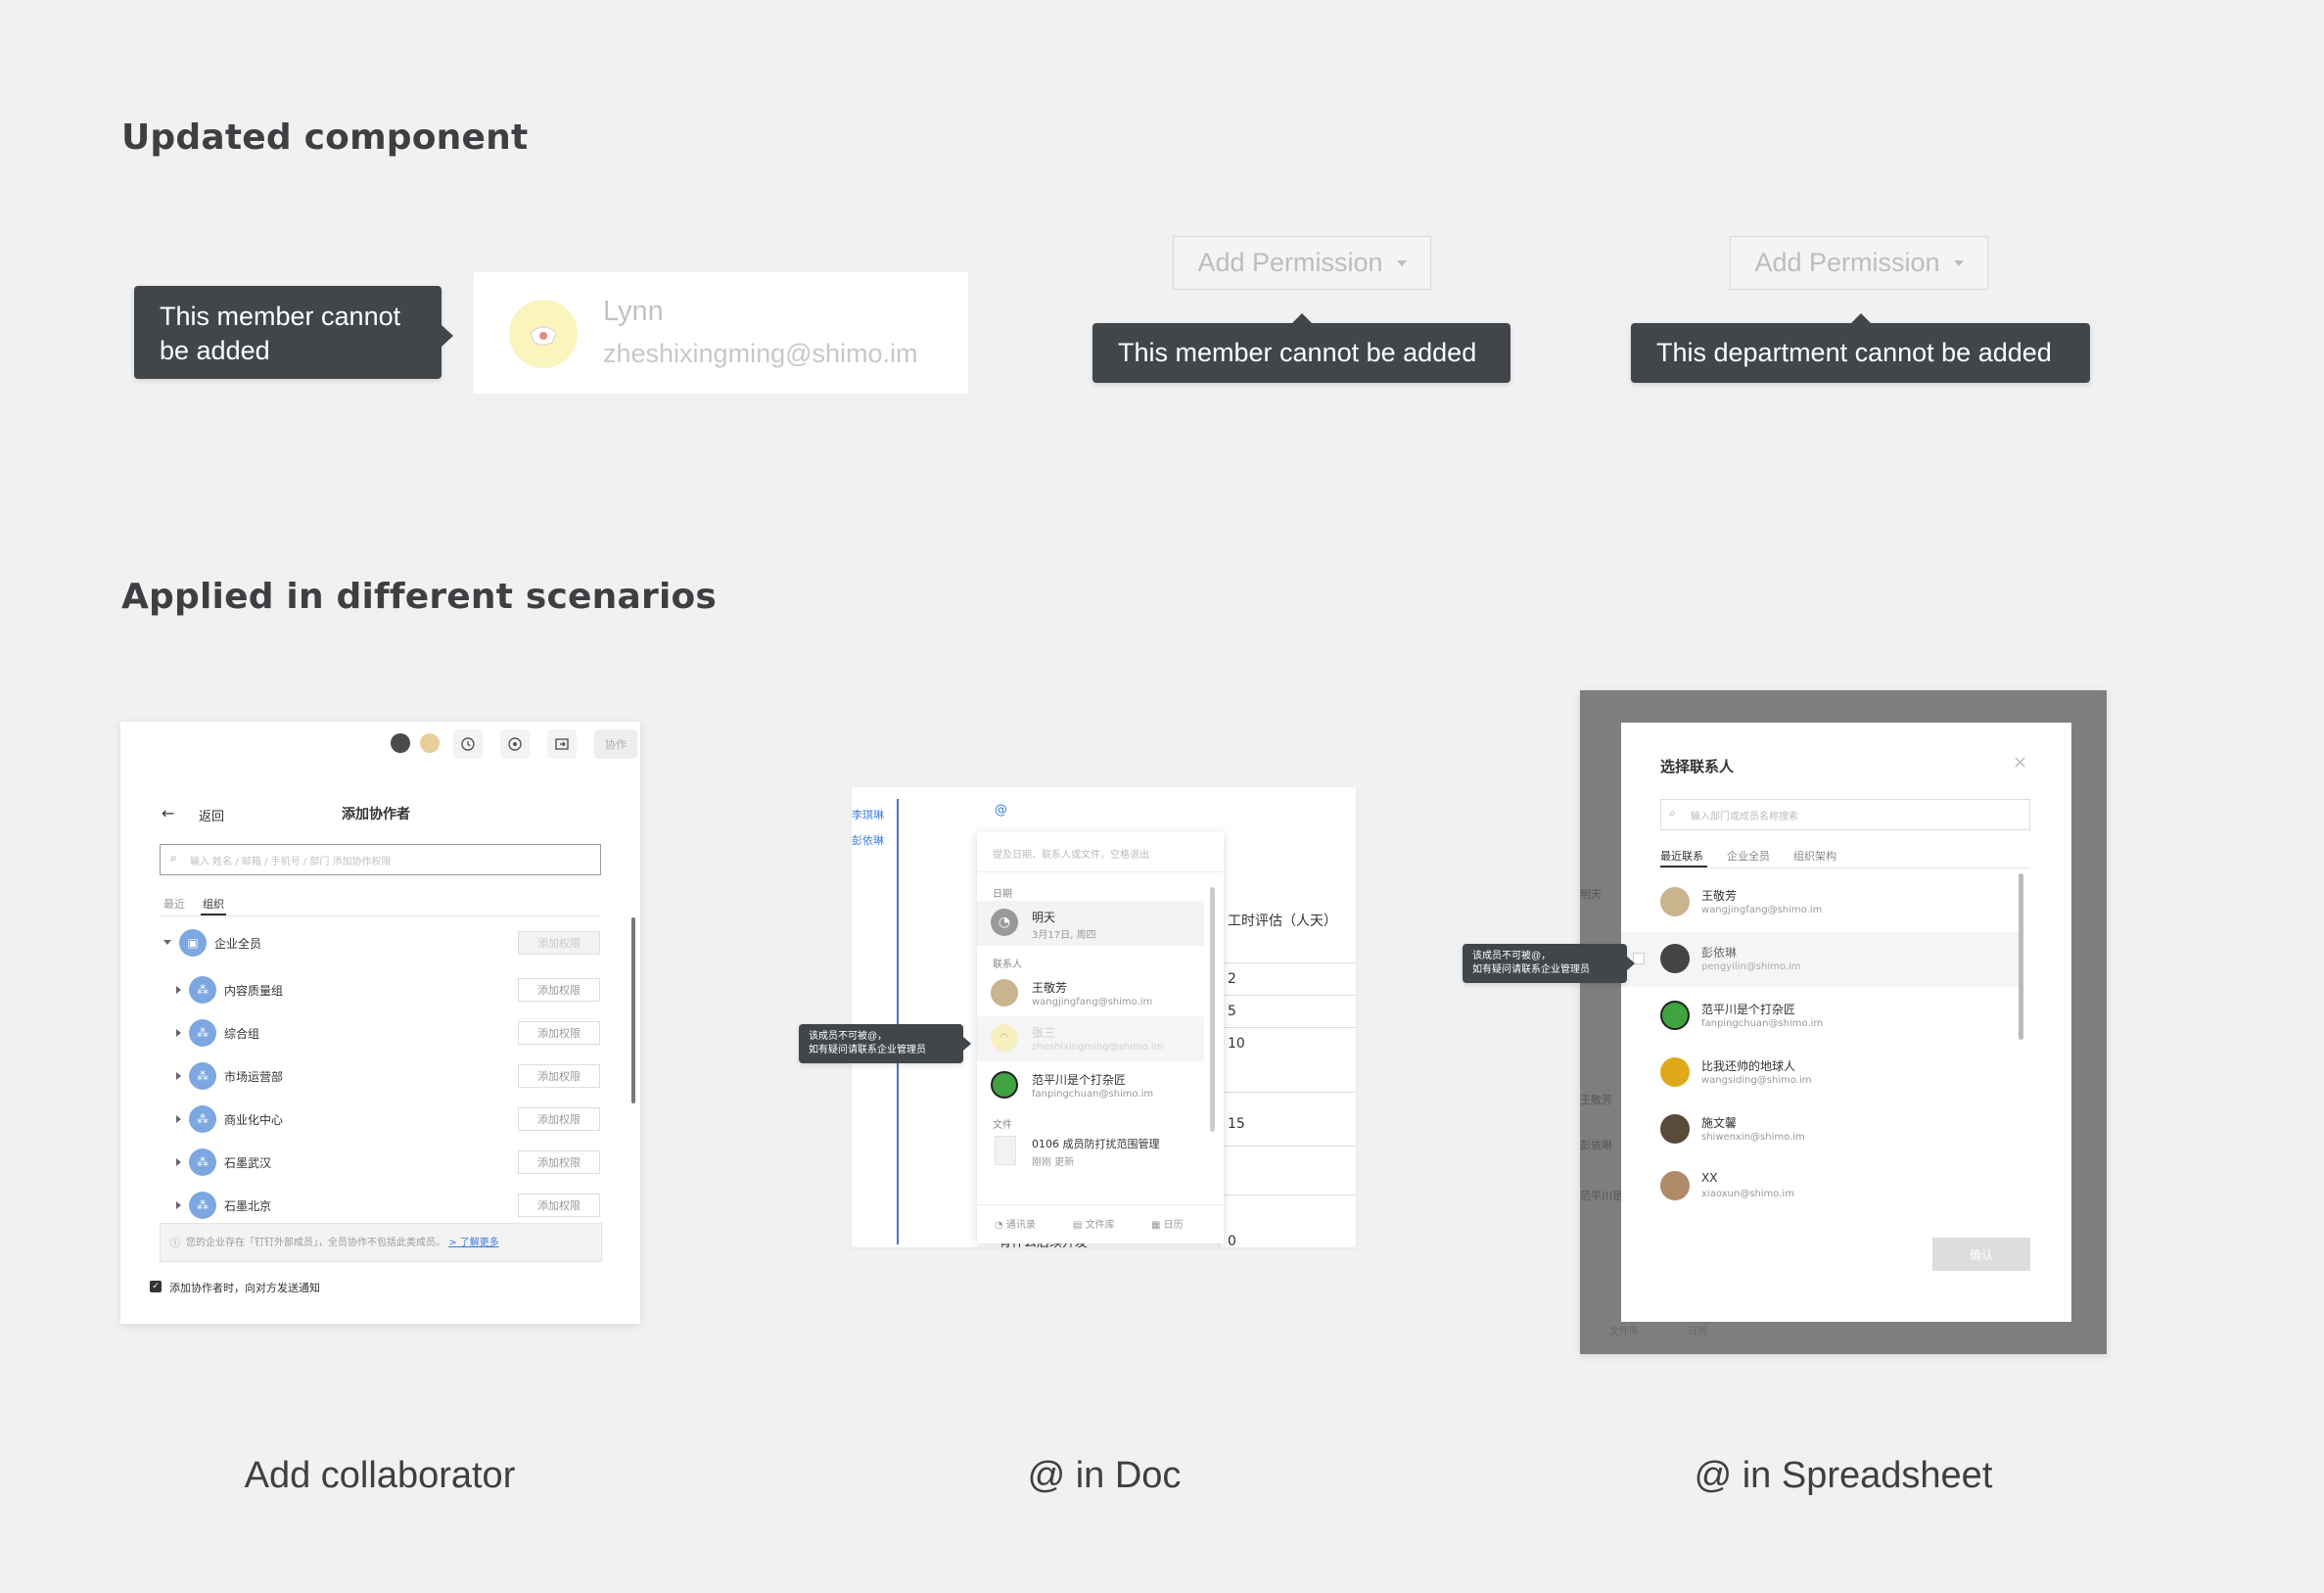  What do you see at coordinates (1236, 1044) in the screenshot?
I see `table-cell: 10` at bounding box center [1236, 1044].